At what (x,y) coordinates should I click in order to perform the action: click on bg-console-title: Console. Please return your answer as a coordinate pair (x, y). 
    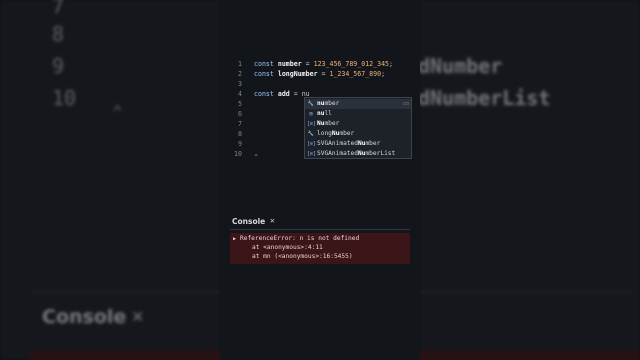
    Looking at the image, I should click on (84, 317).